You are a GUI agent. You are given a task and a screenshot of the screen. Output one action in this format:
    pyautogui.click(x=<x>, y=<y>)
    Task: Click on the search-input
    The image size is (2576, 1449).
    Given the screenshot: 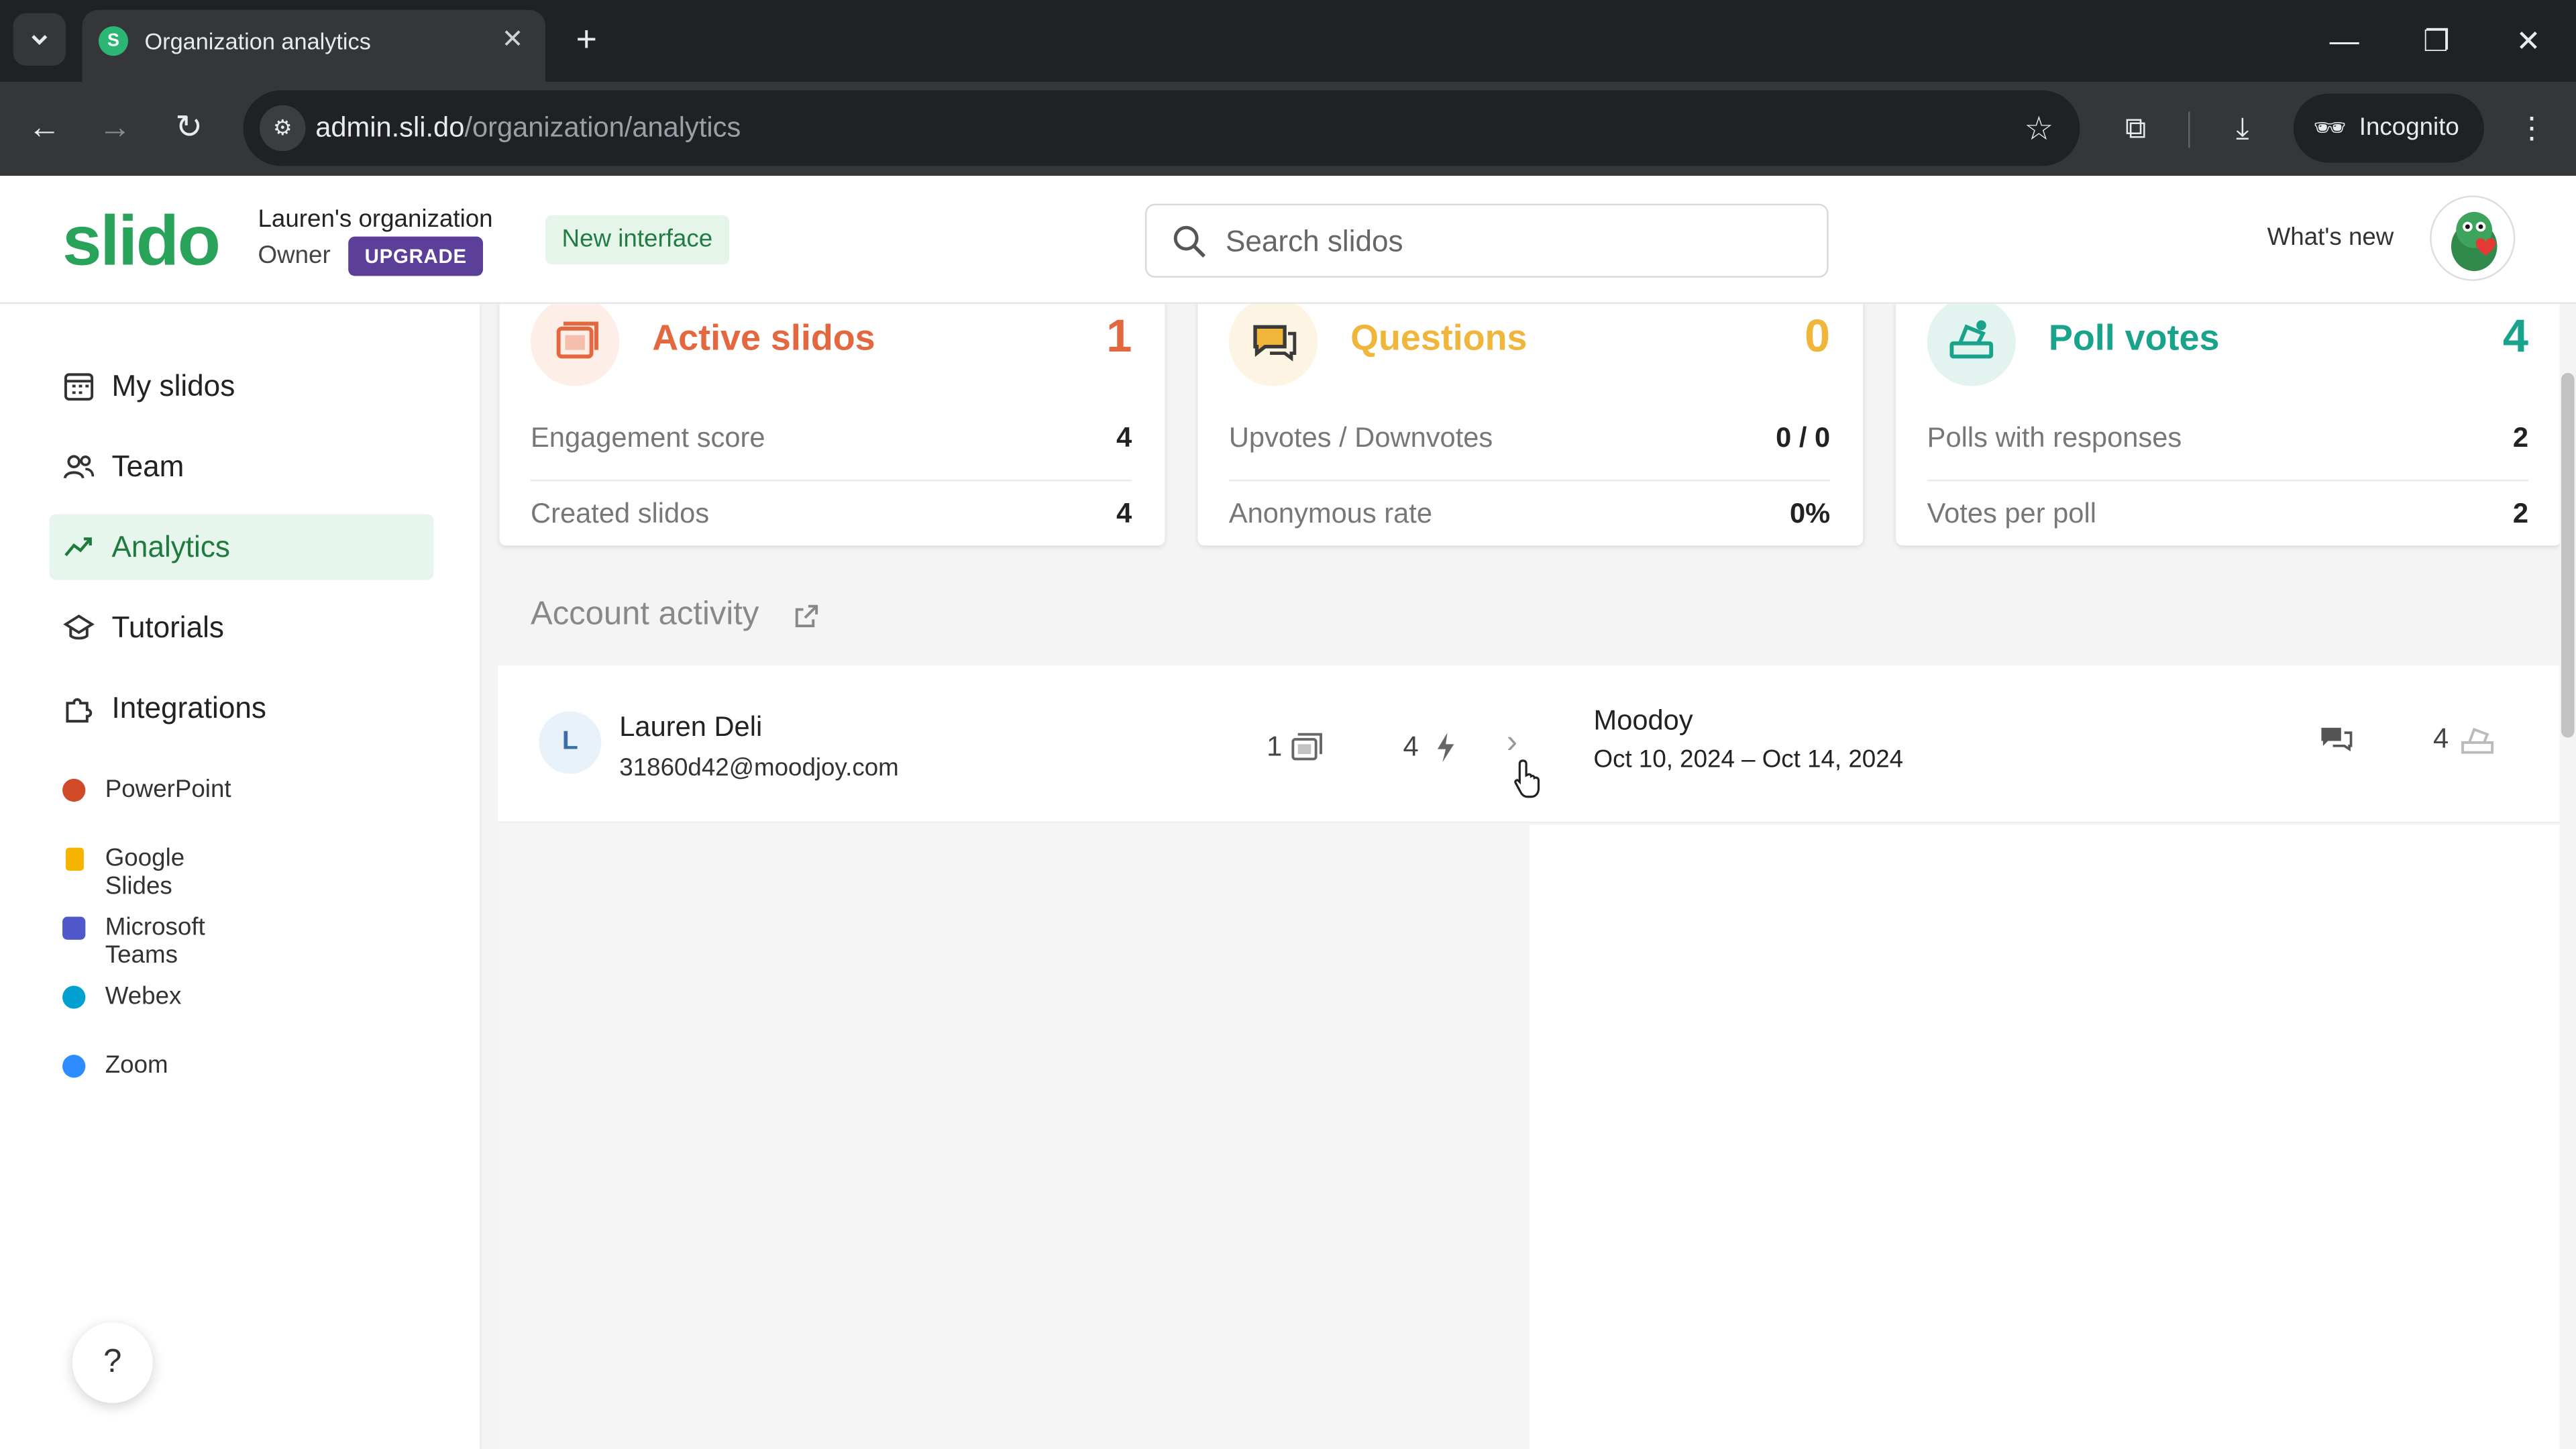 What is the action you would take?
    pyautogui.click(x=1513, y=241)
    